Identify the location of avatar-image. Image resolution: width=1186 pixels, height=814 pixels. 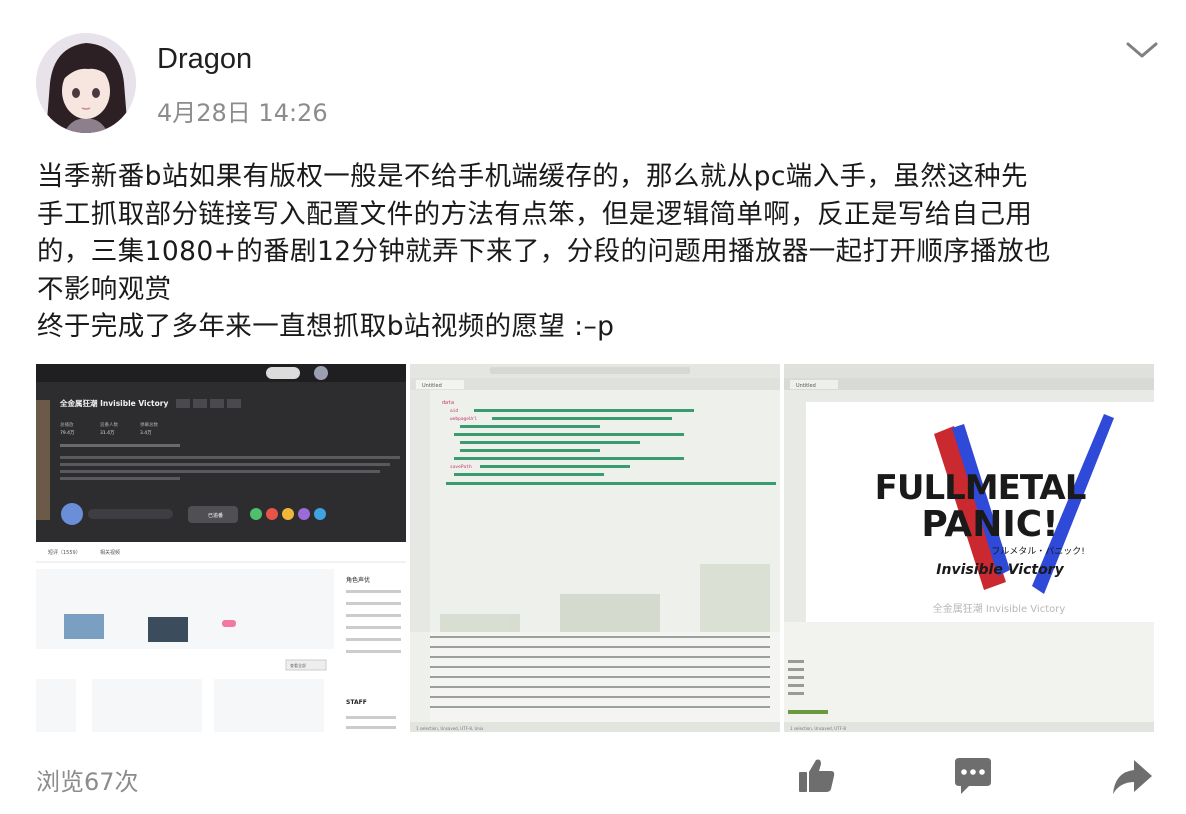
(86, 83).